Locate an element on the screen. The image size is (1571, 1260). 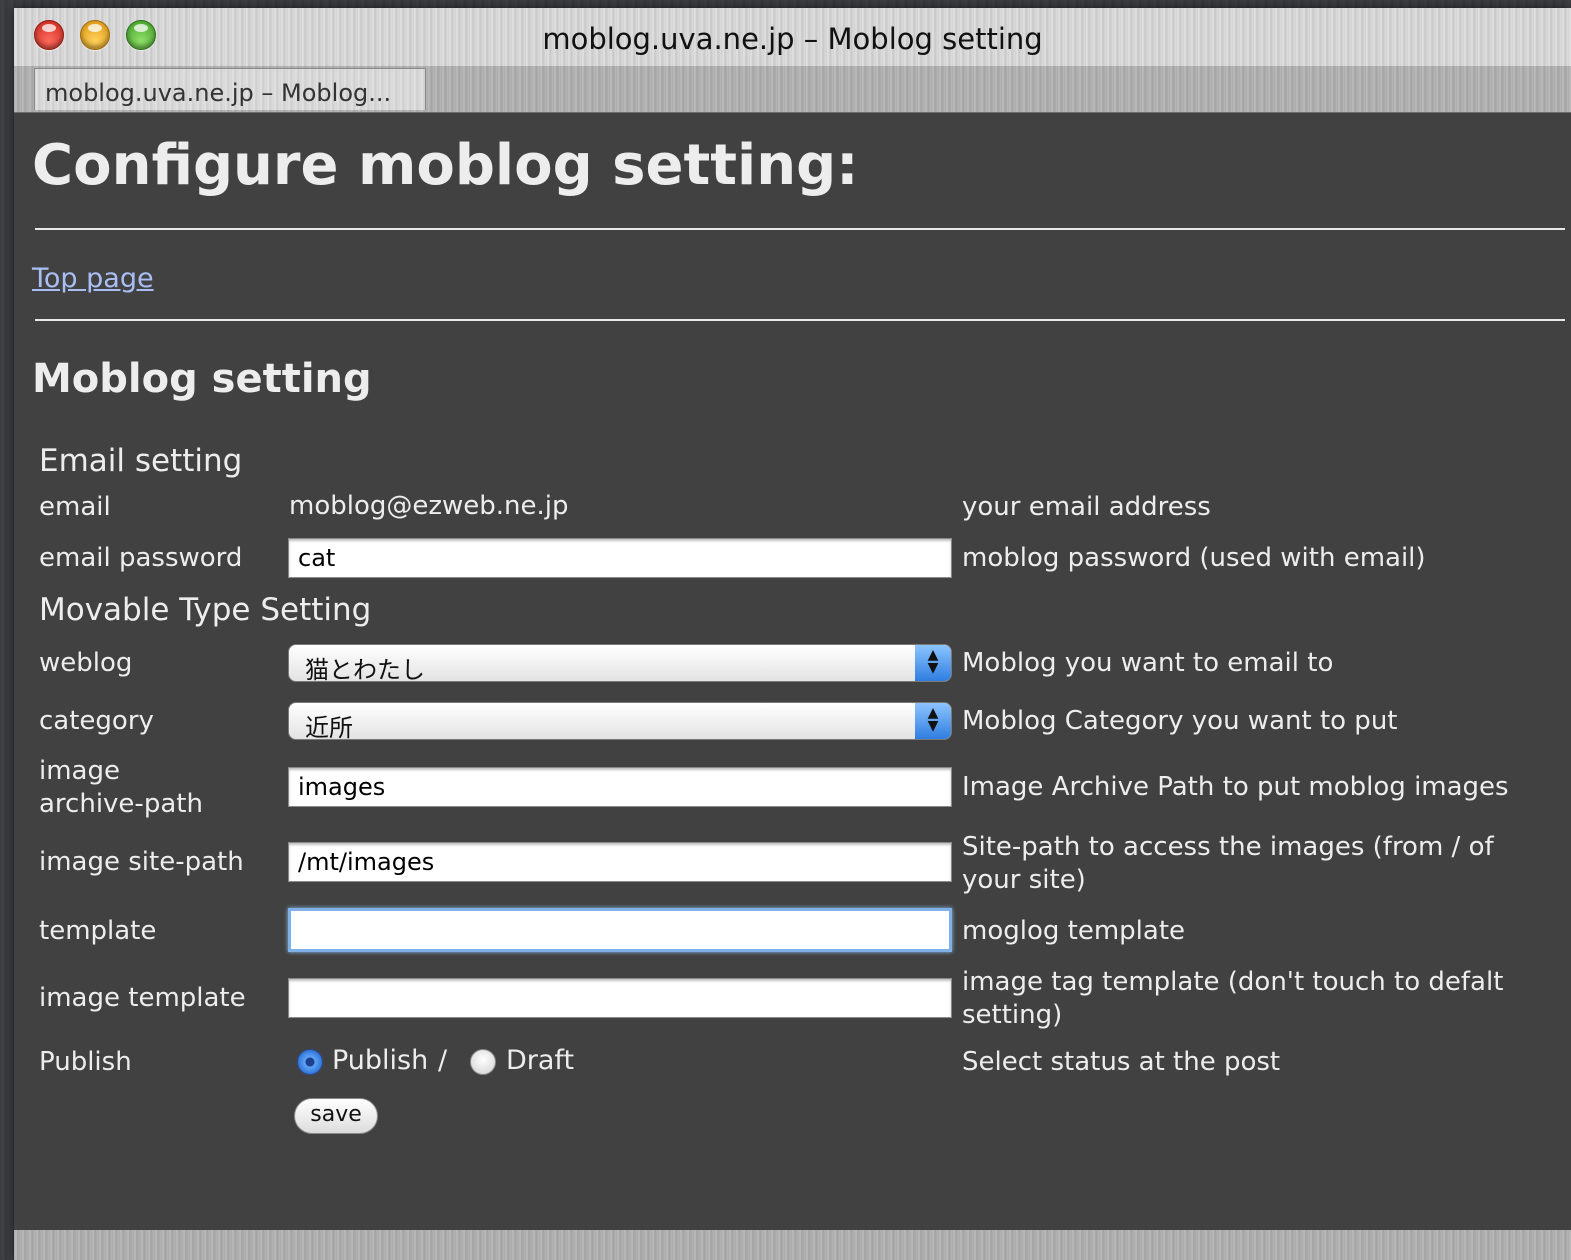
image-site-path-input is located at coordinates (620, 862).